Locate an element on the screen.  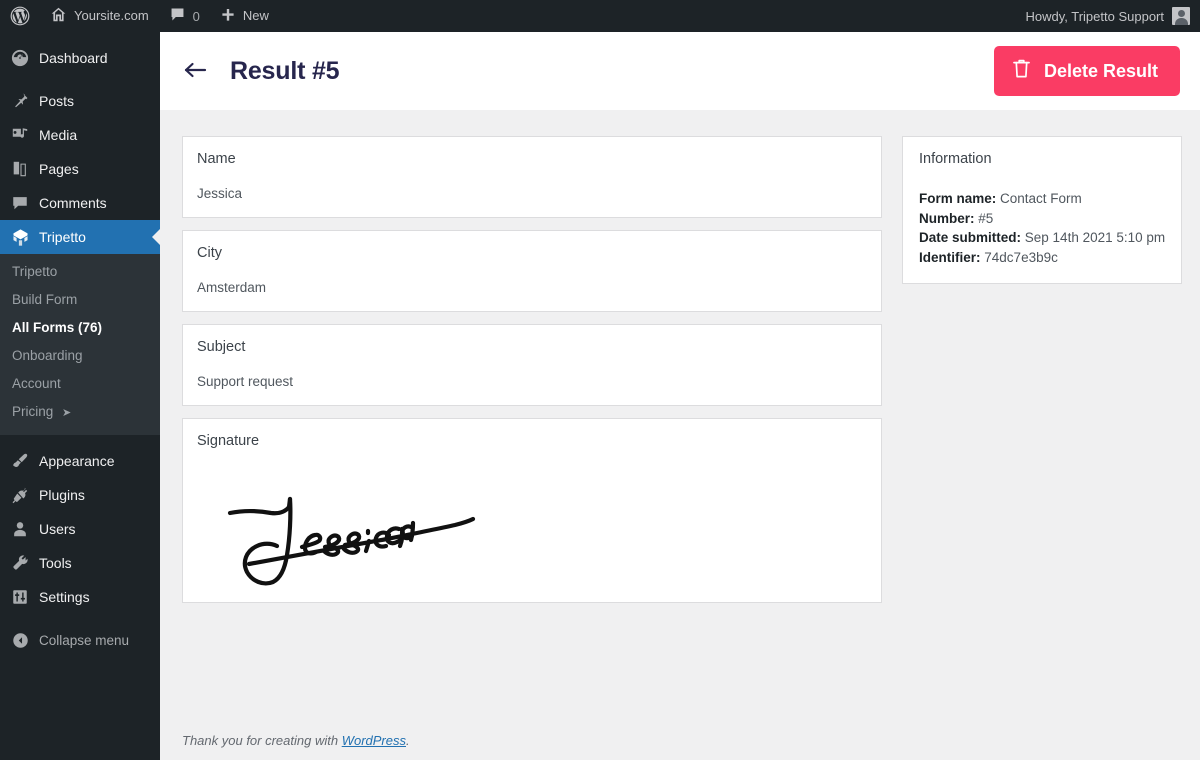
submenu-item-label: Account is located at coordinates (36, 383).